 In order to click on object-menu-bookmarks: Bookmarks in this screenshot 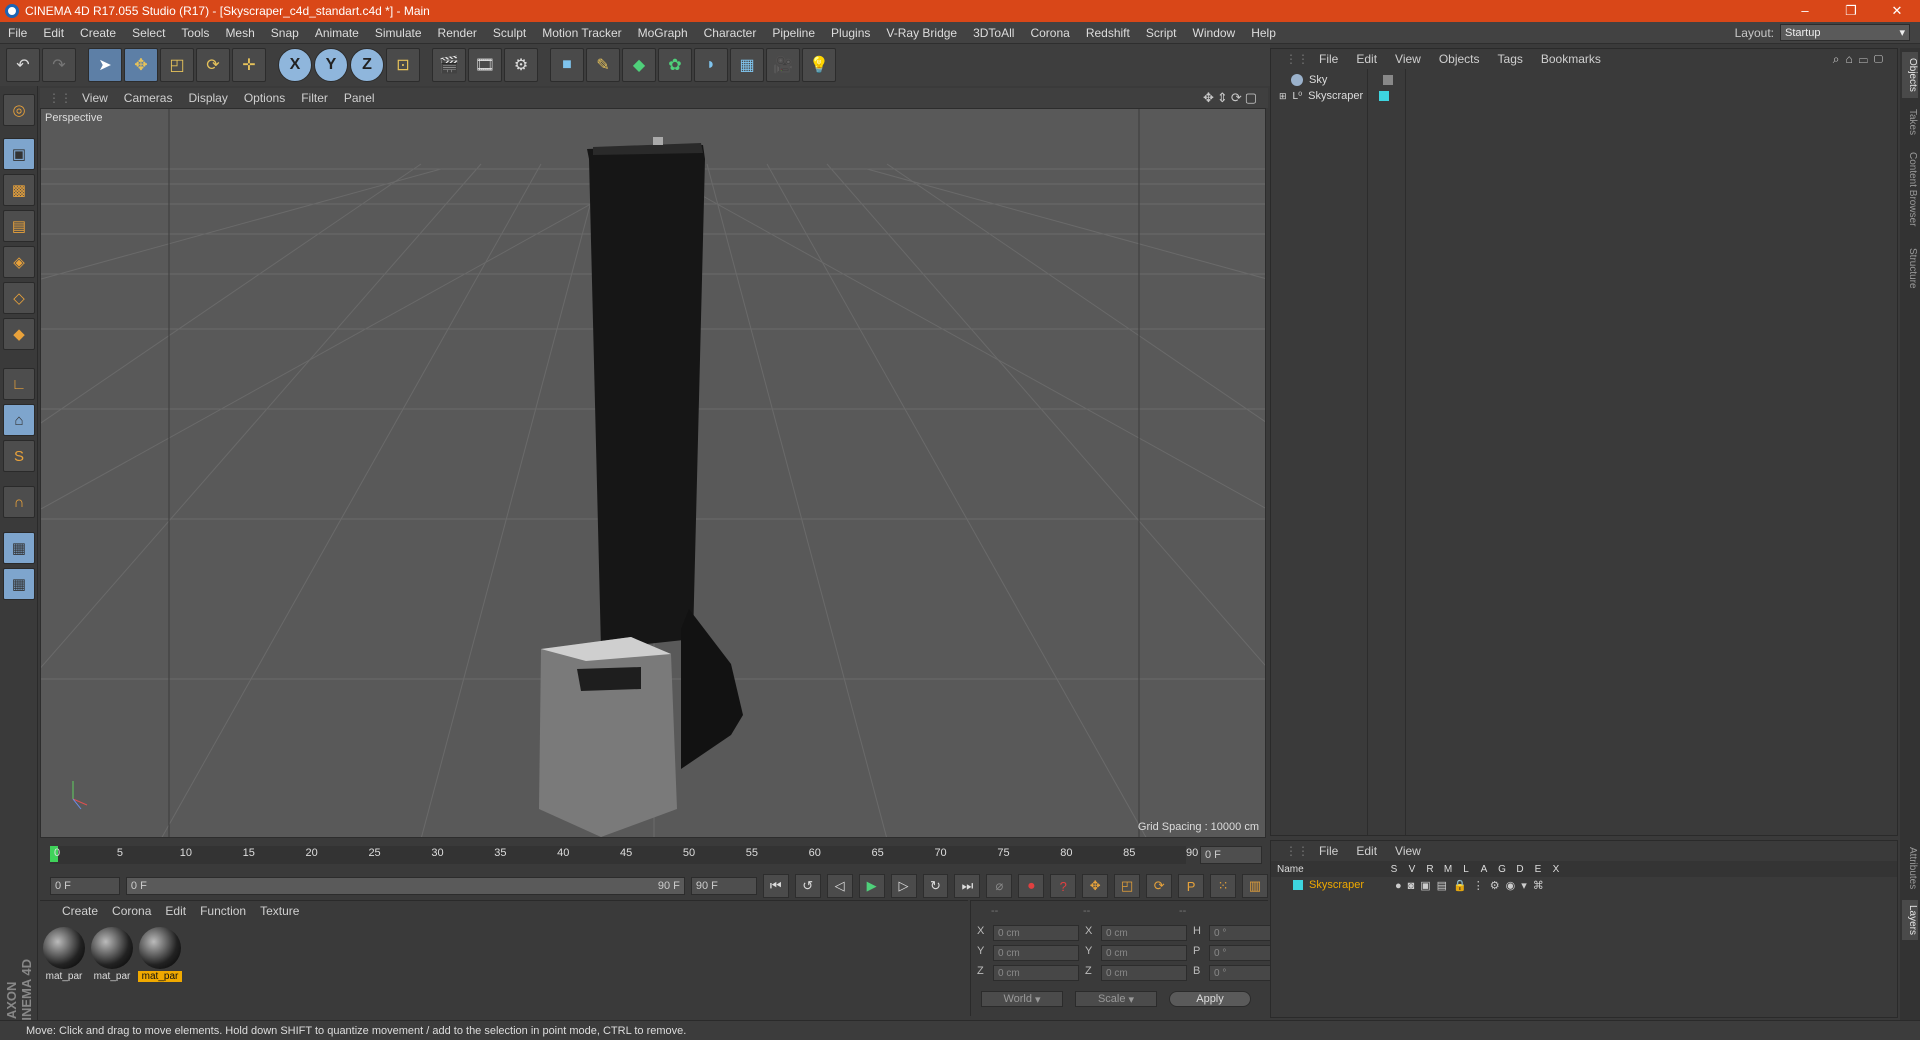, I will do `click(1571, 59)`.